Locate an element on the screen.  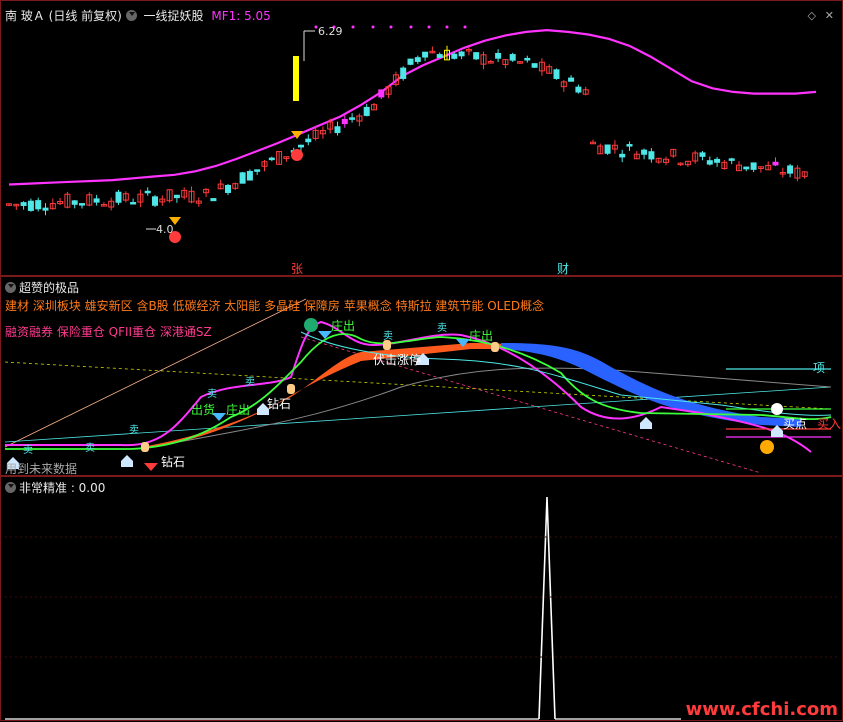
annotation-fu-ji: 伏击涨停 is located at coordinates (397, 360).